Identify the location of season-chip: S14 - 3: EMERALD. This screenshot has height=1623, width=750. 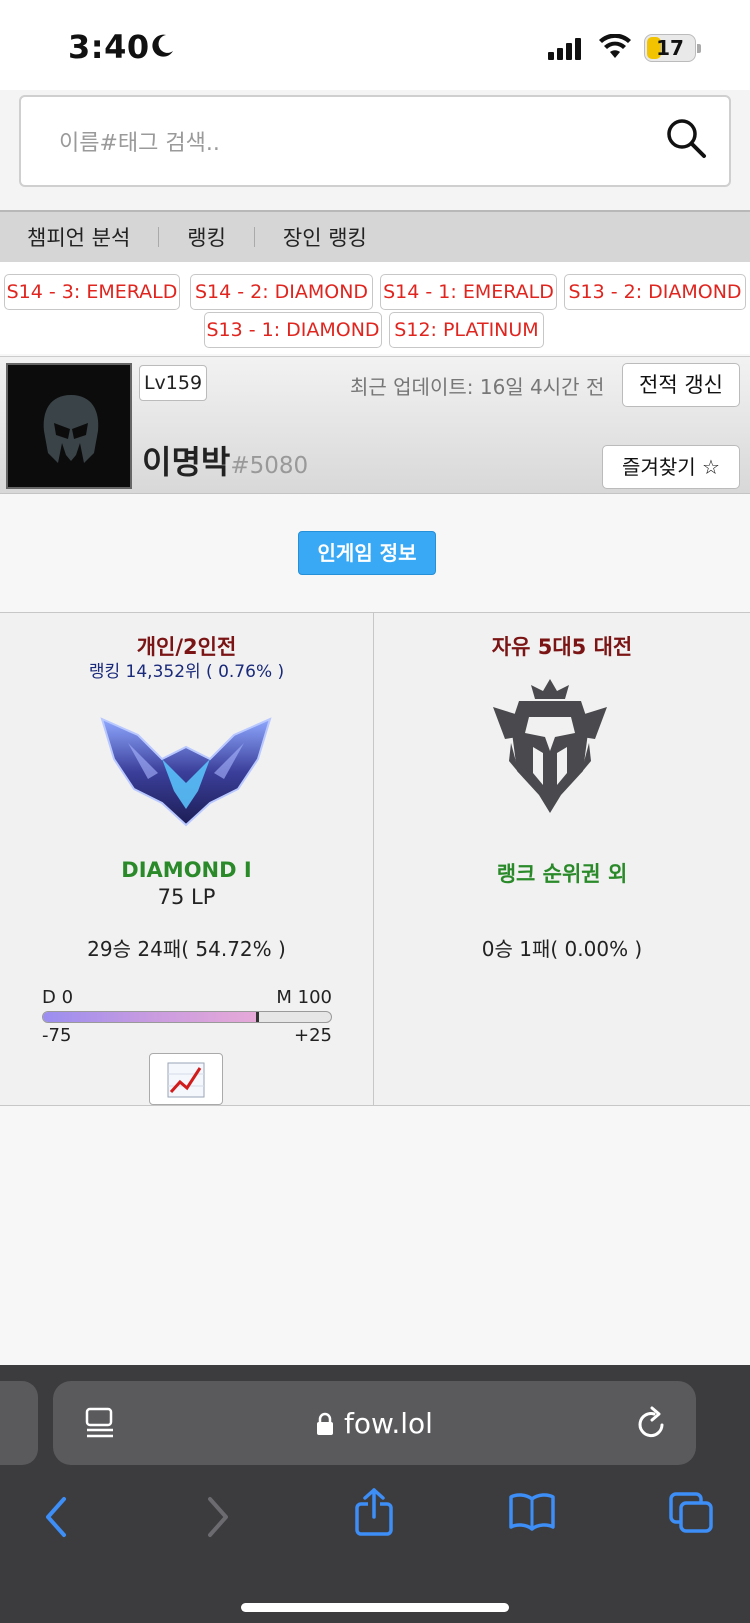
(92, 292).